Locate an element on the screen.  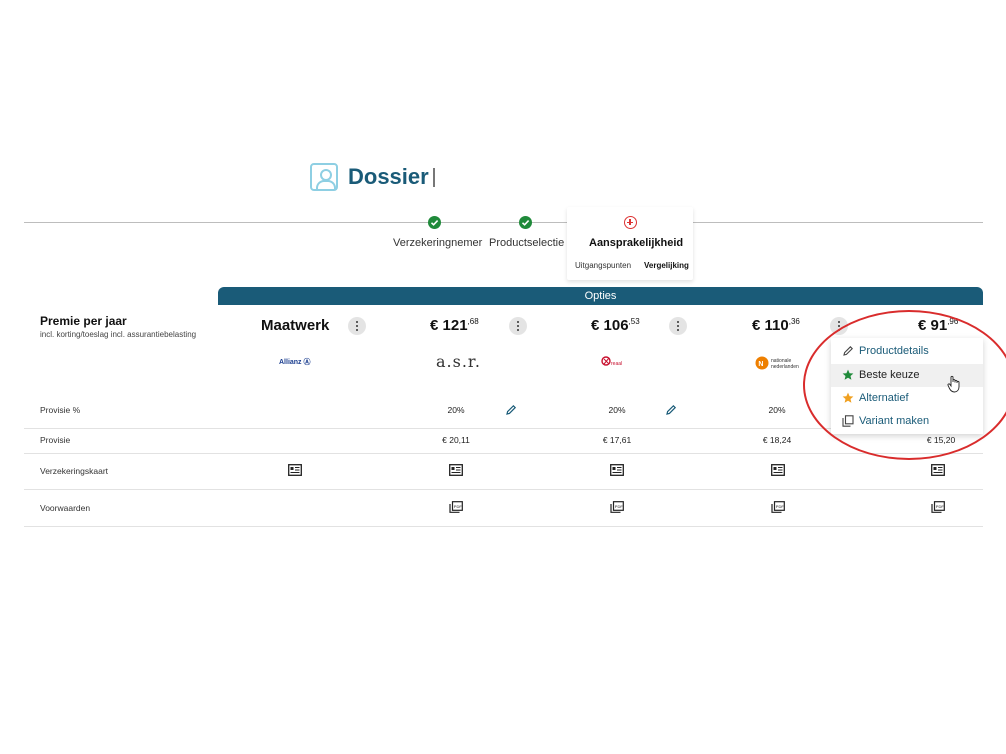
substep-uitgangspunten: Uitgangspunten is located at coordinates (603, 265).